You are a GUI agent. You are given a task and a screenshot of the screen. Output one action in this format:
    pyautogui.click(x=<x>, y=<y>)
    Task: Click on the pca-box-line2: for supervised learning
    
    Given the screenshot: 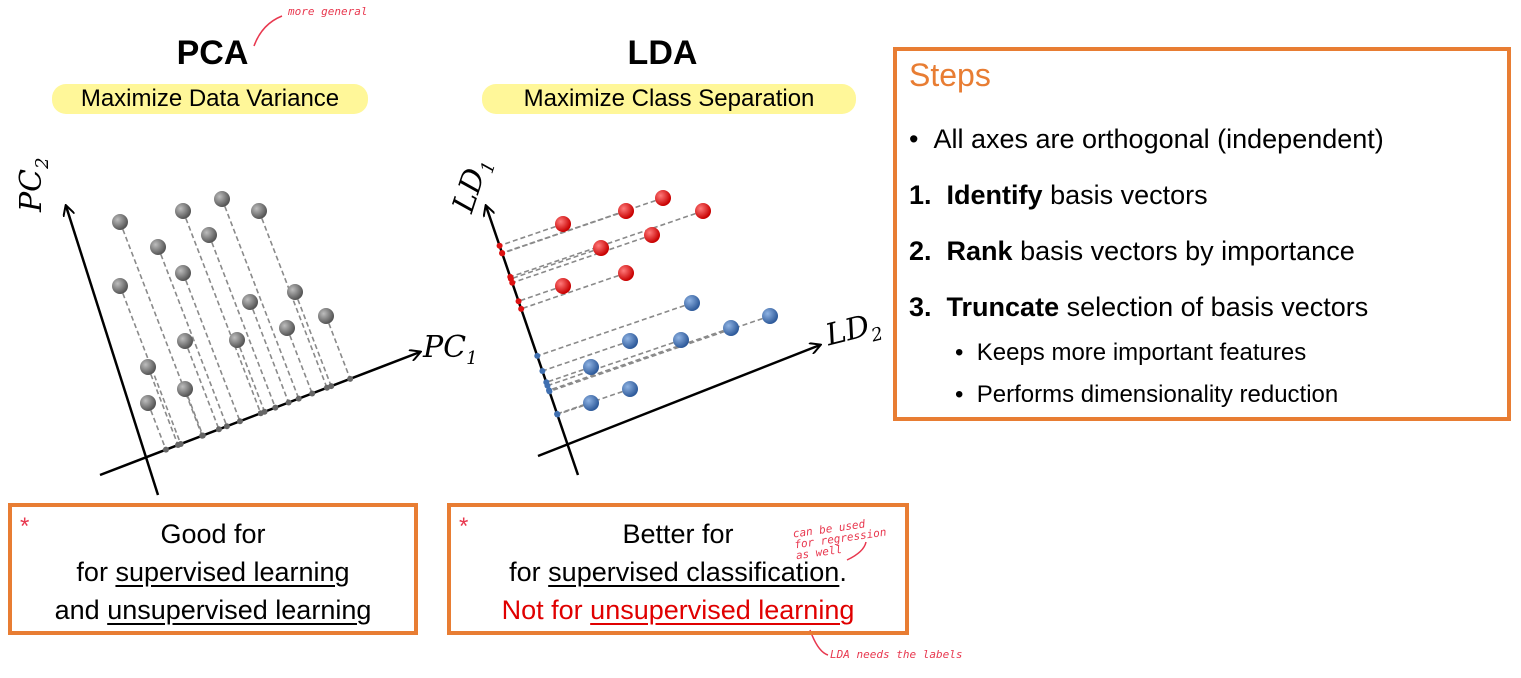 What is the action you would take?
    pyautogui.click(x=213, y=572)
    